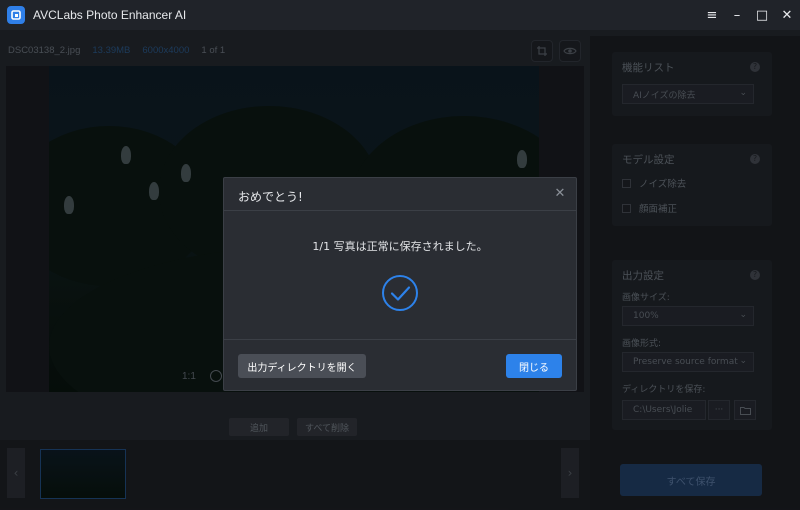 This screenshot has width=800, height=510. I want to click on dialog-title: おめでとう!, so click(270, 197).